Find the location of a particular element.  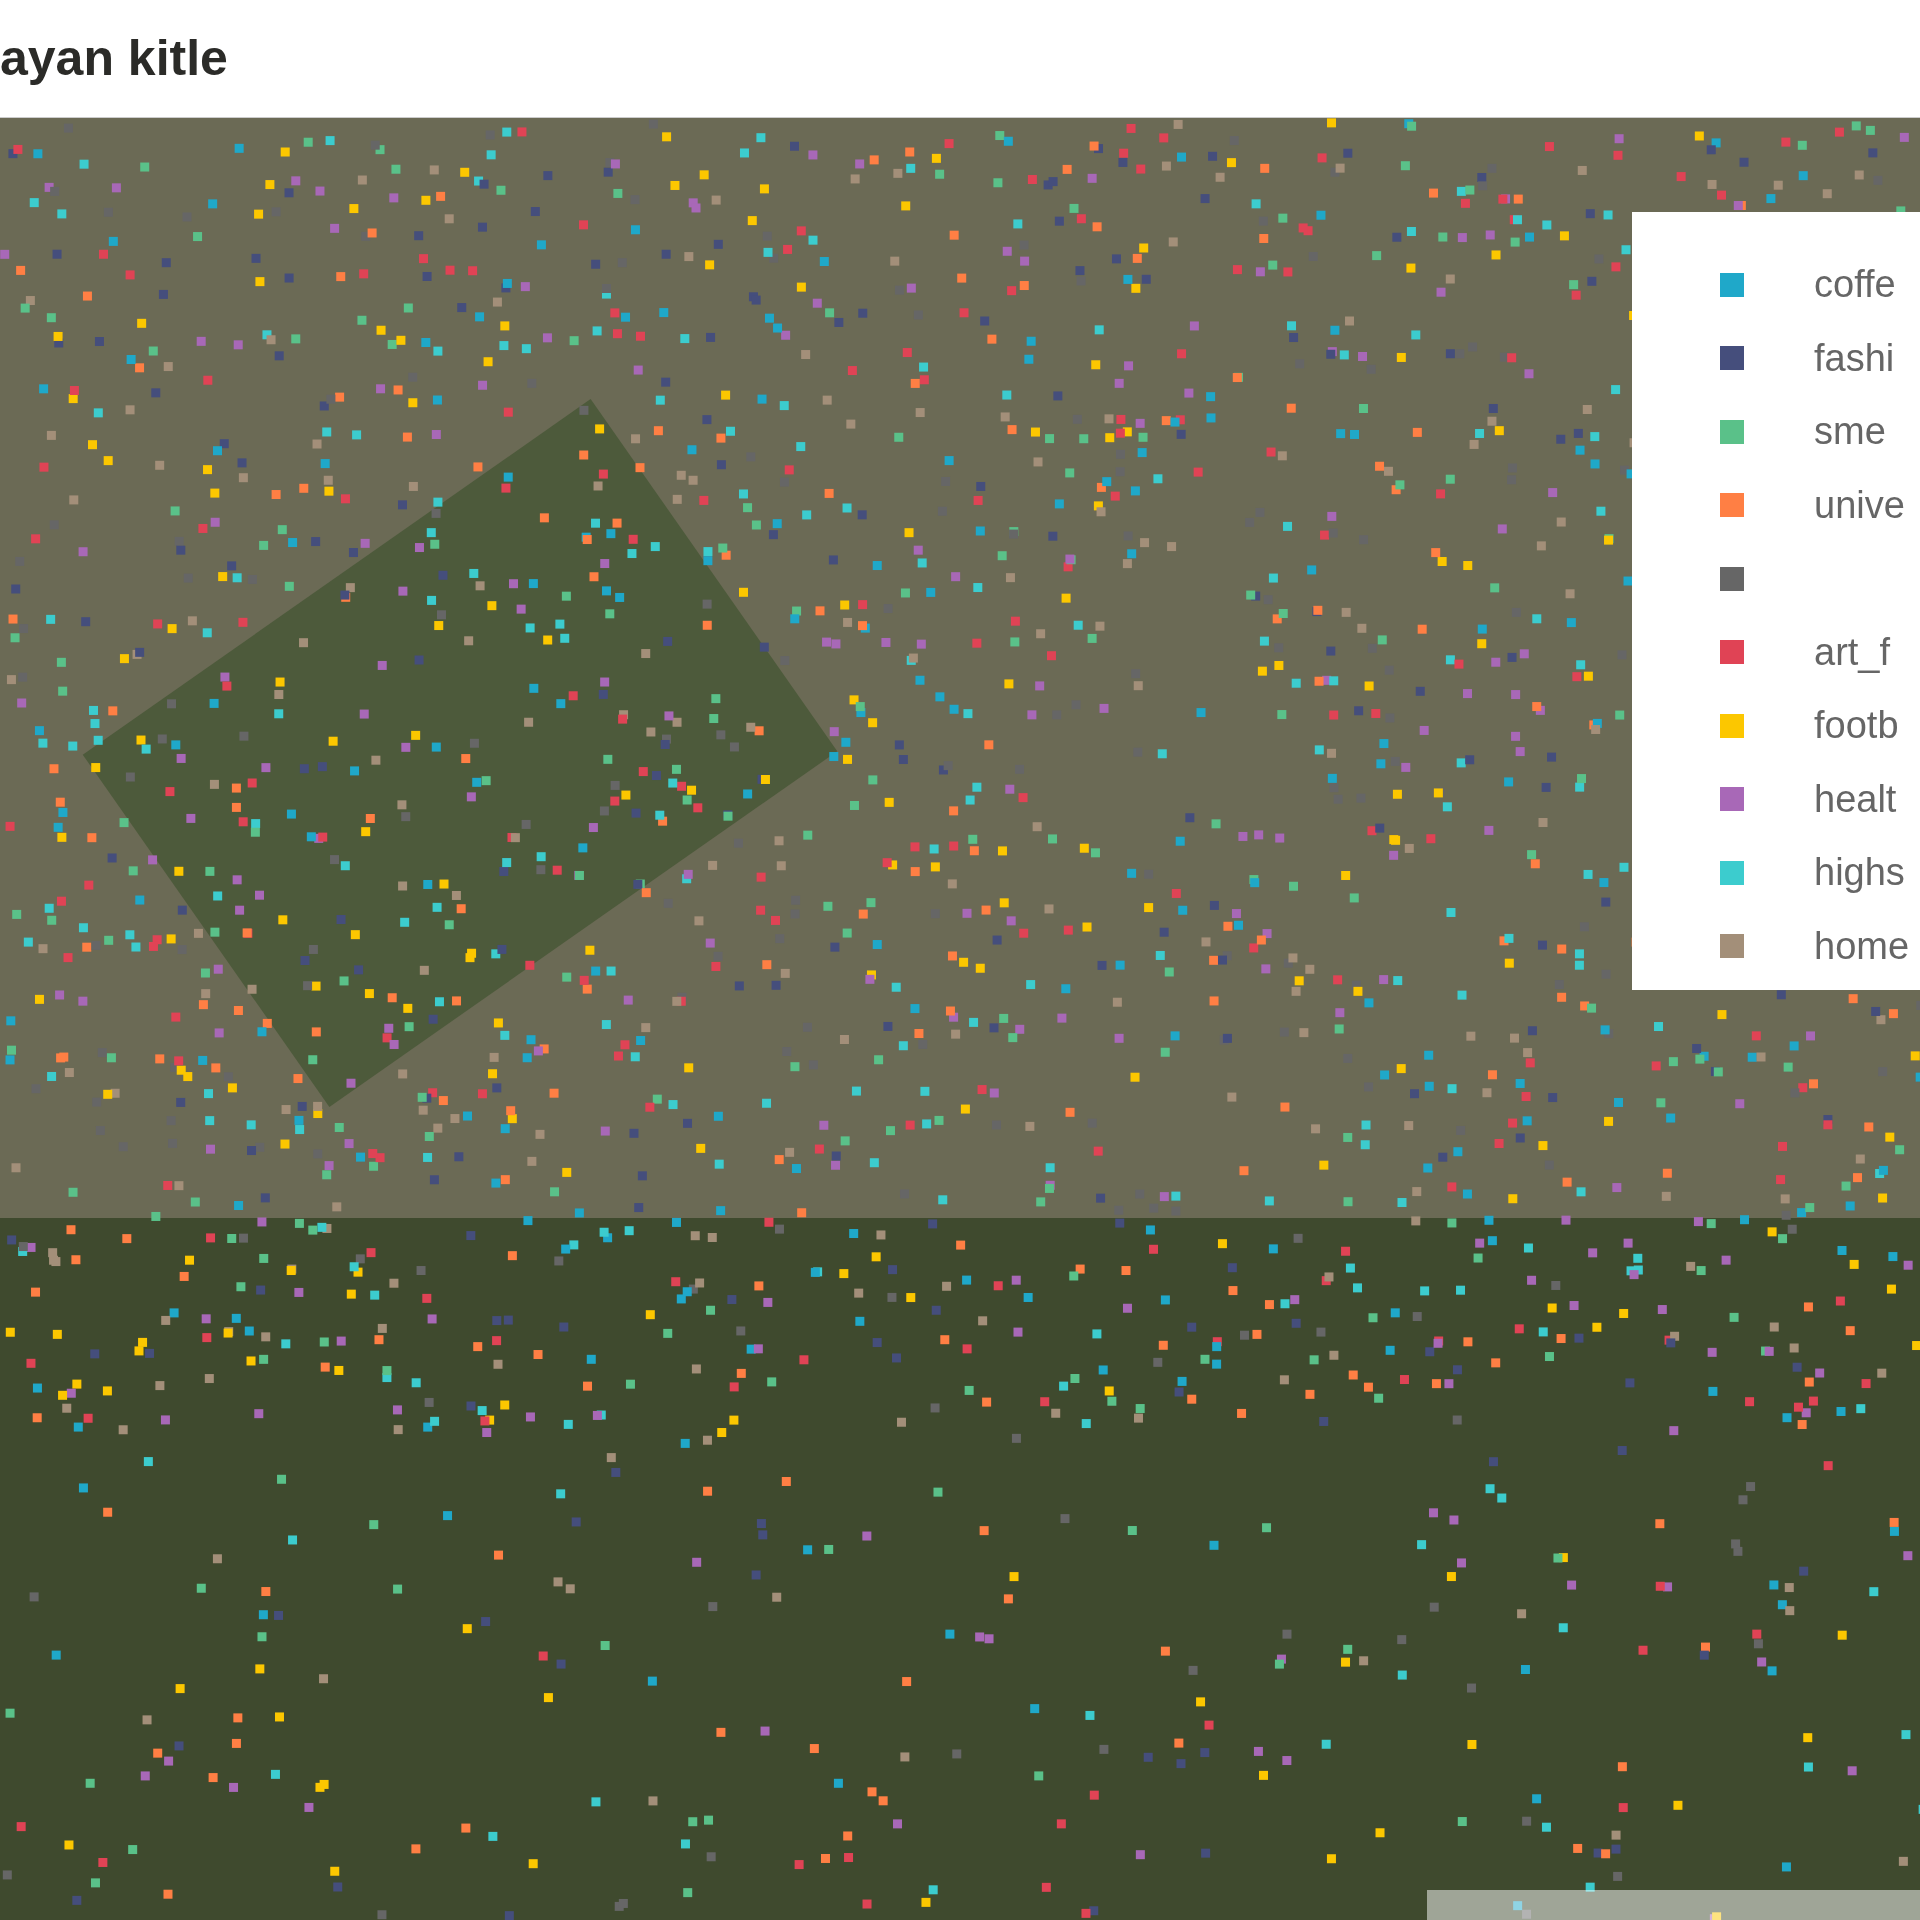

legend-label: unive is located at coordinates (1859, 505).